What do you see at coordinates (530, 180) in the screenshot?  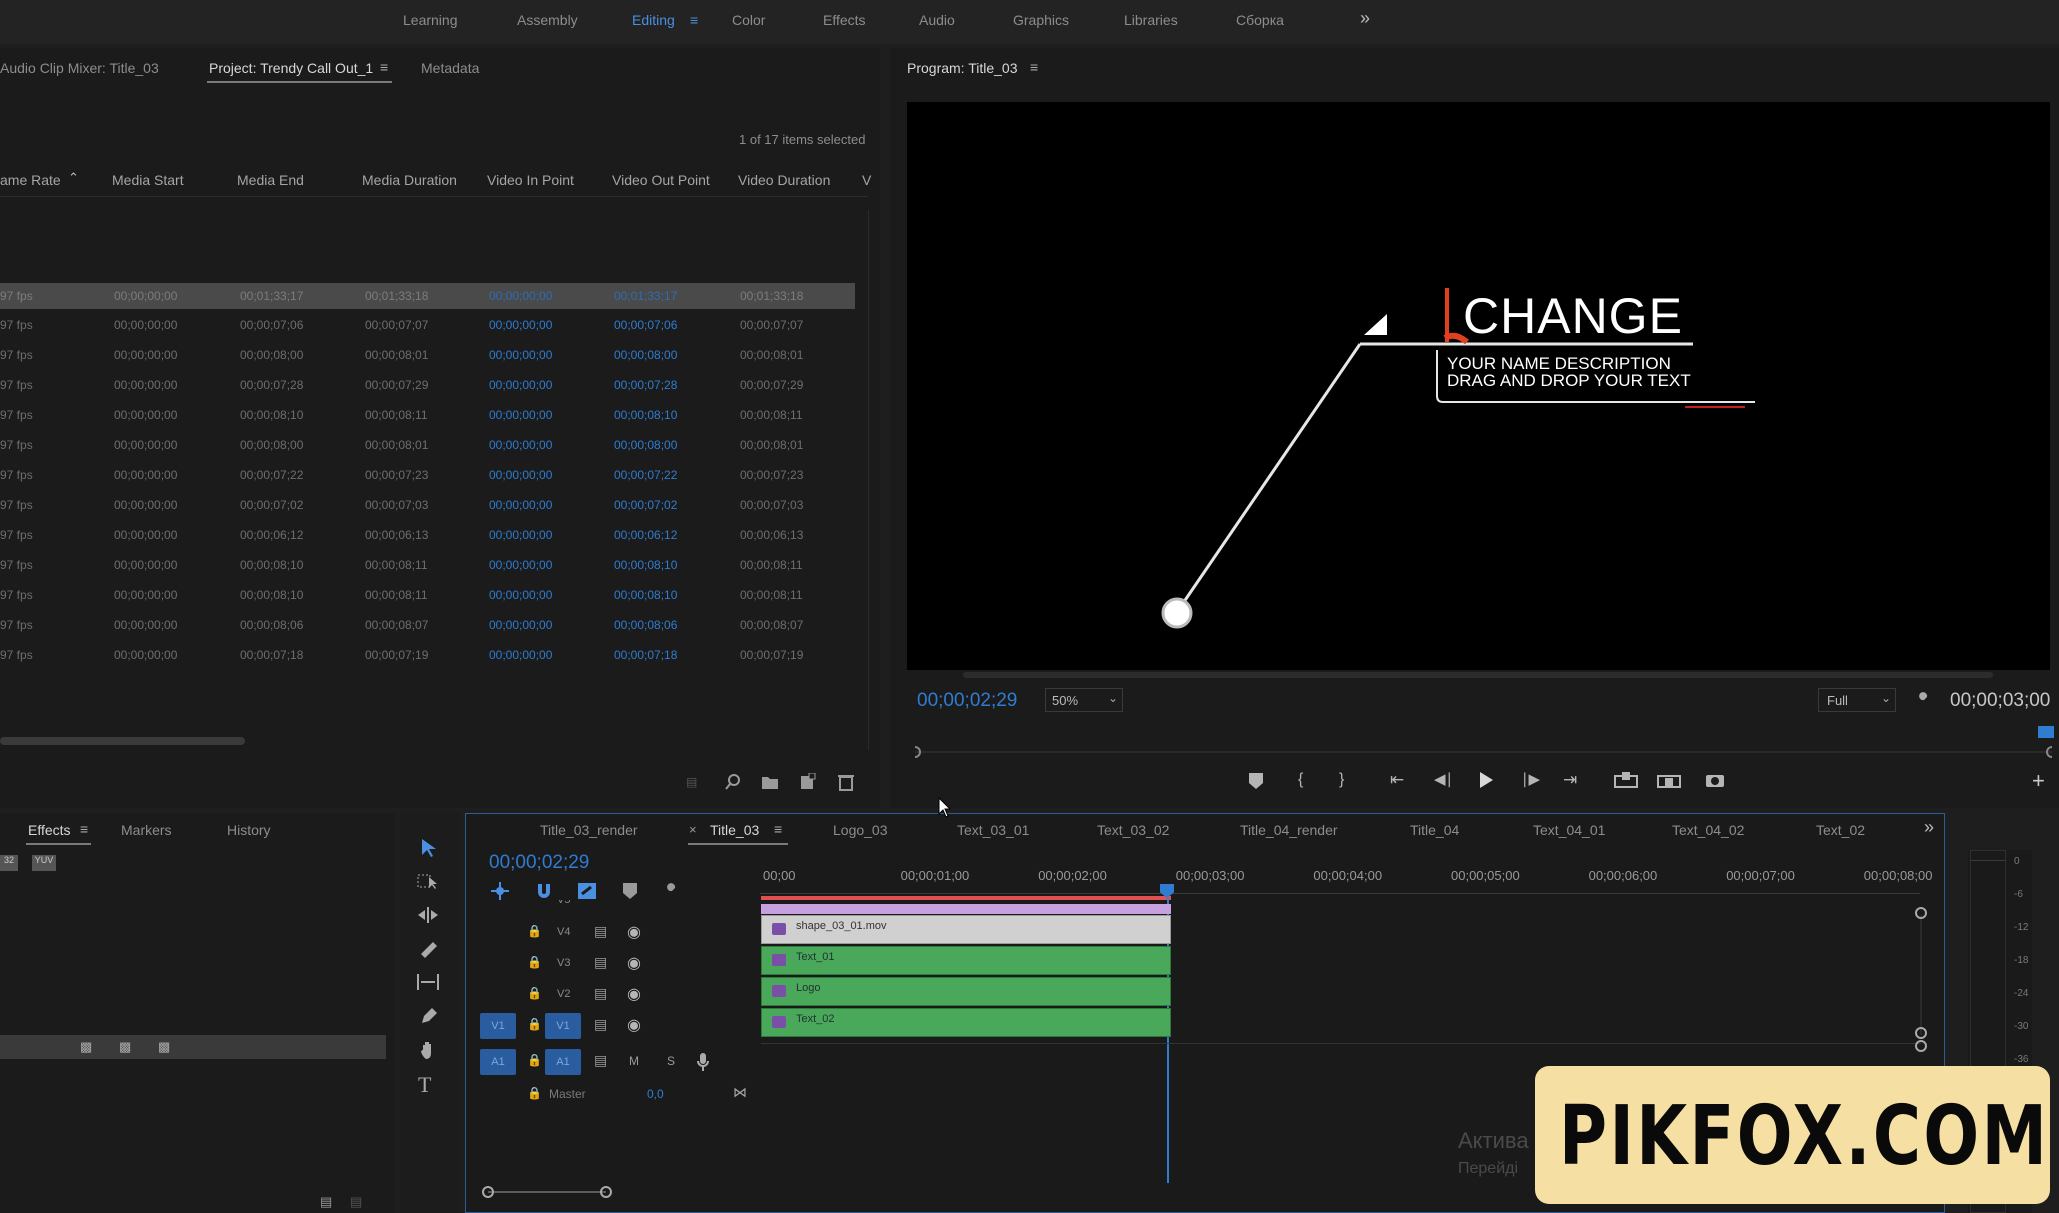 I see `col-video-in-point: Video In Point` at bounding box center [530, 180].